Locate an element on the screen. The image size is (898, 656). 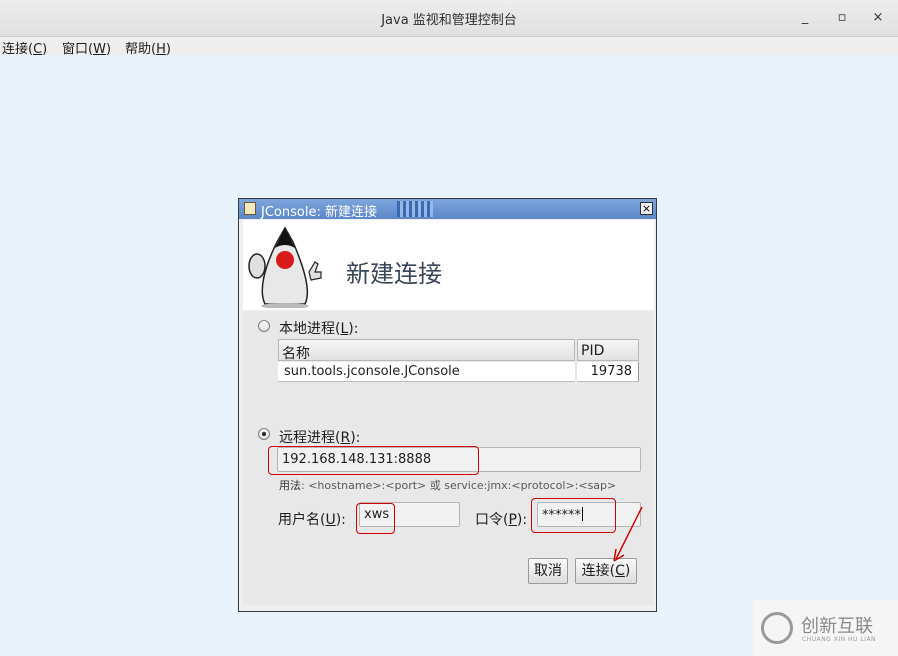
window-title: Java 监视和管理控制台 is located at coordinates (449, 20).